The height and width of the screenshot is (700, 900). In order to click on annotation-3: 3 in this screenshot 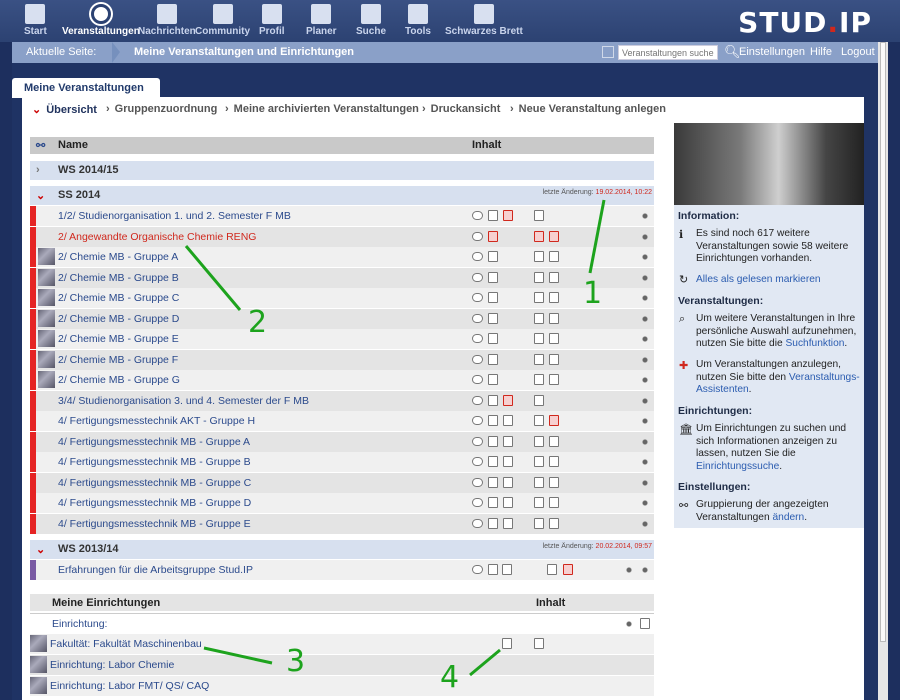, I will do `click(296, 661)`.